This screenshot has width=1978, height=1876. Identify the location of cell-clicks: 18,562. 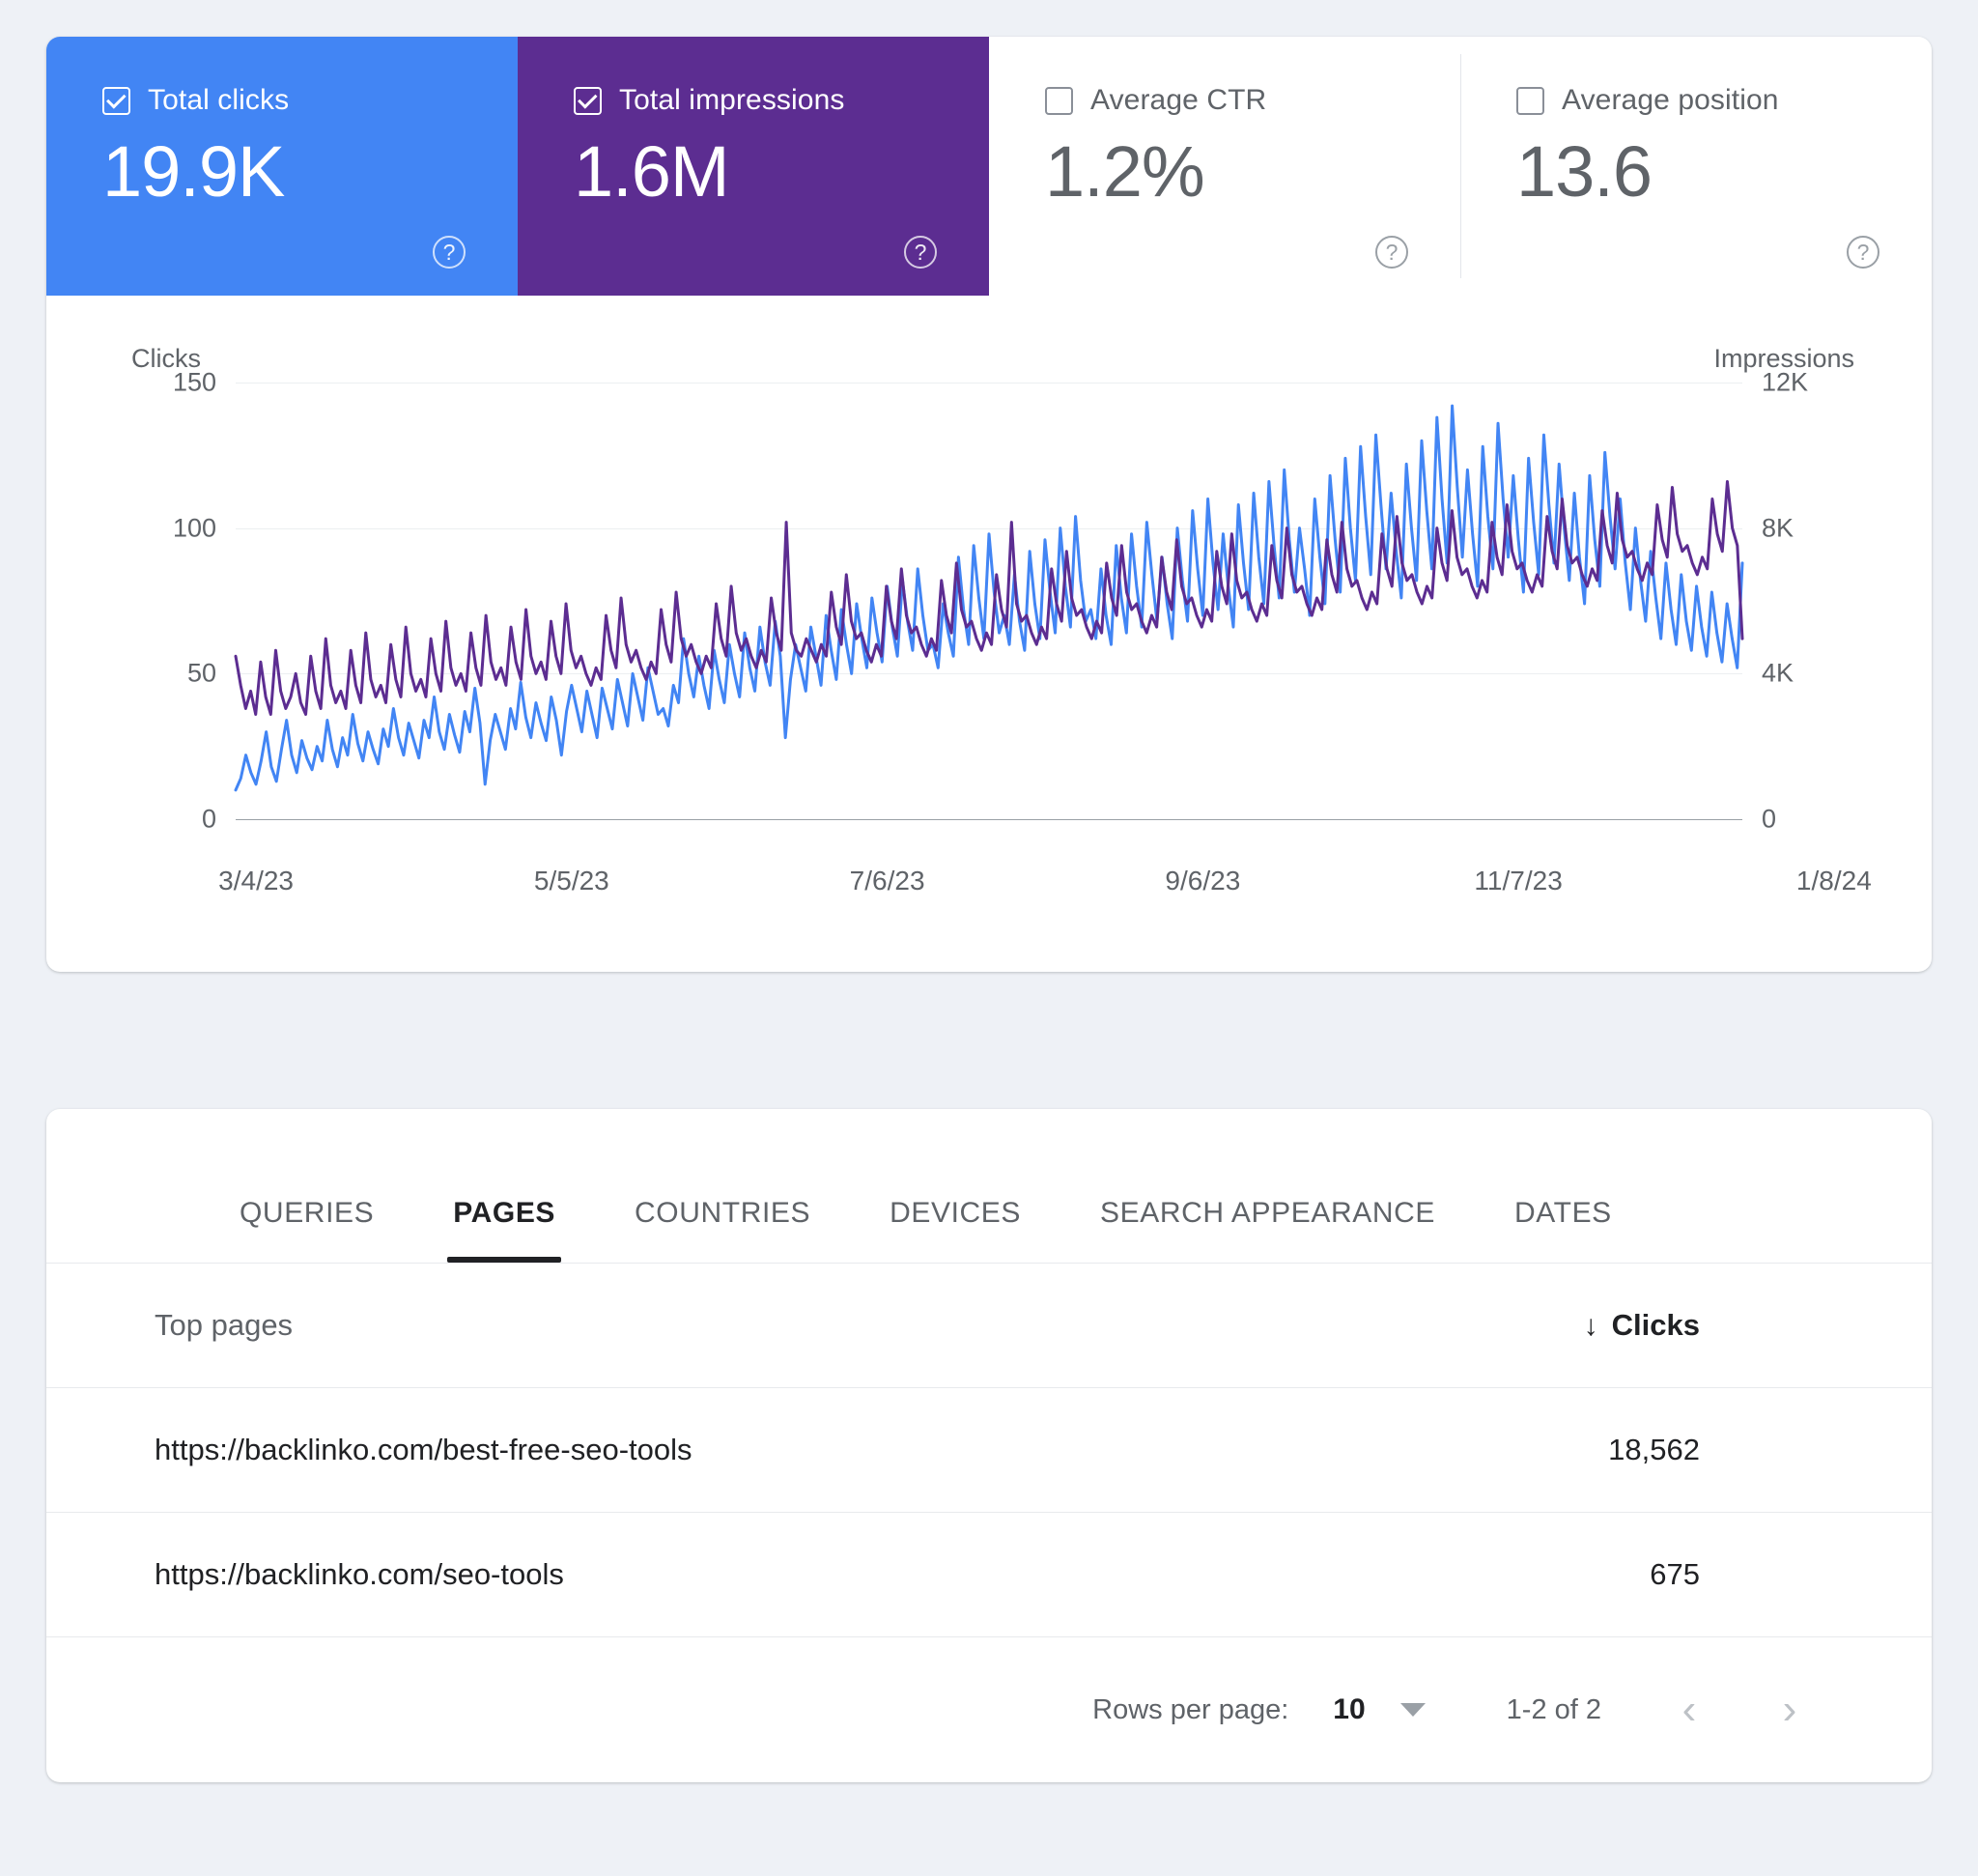
(1550, 1450).